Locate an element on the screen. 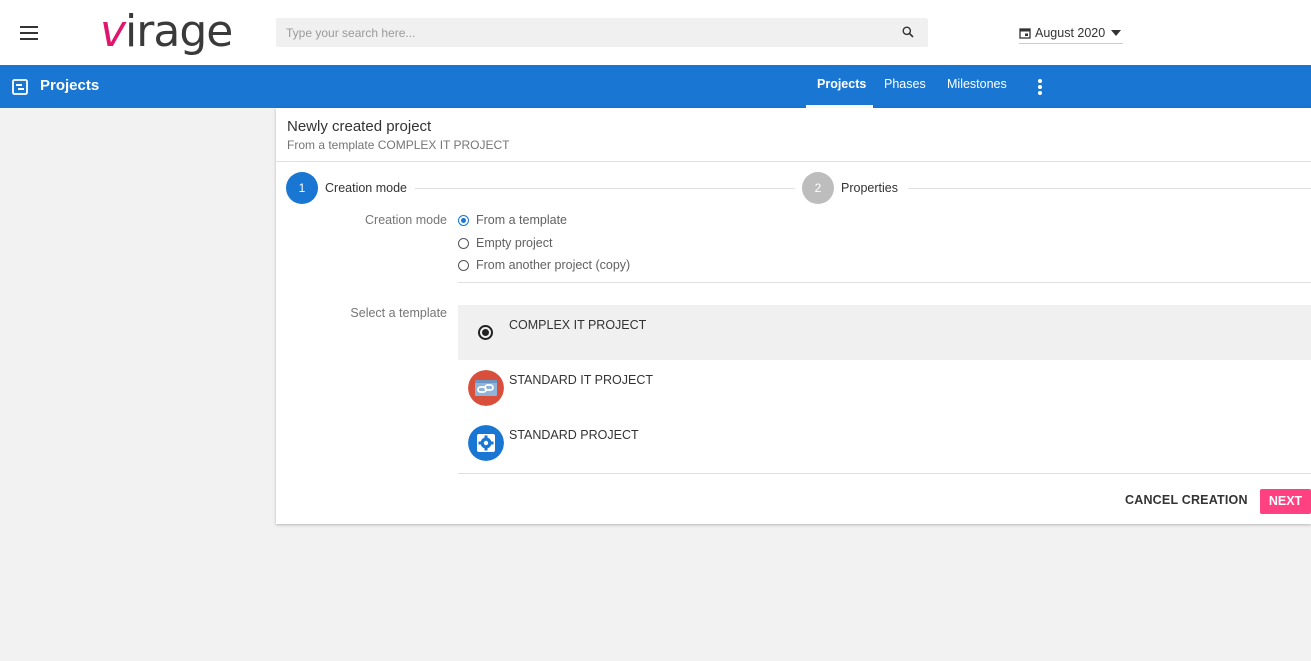  logo-text: irage is located at coordinates (179, 31).